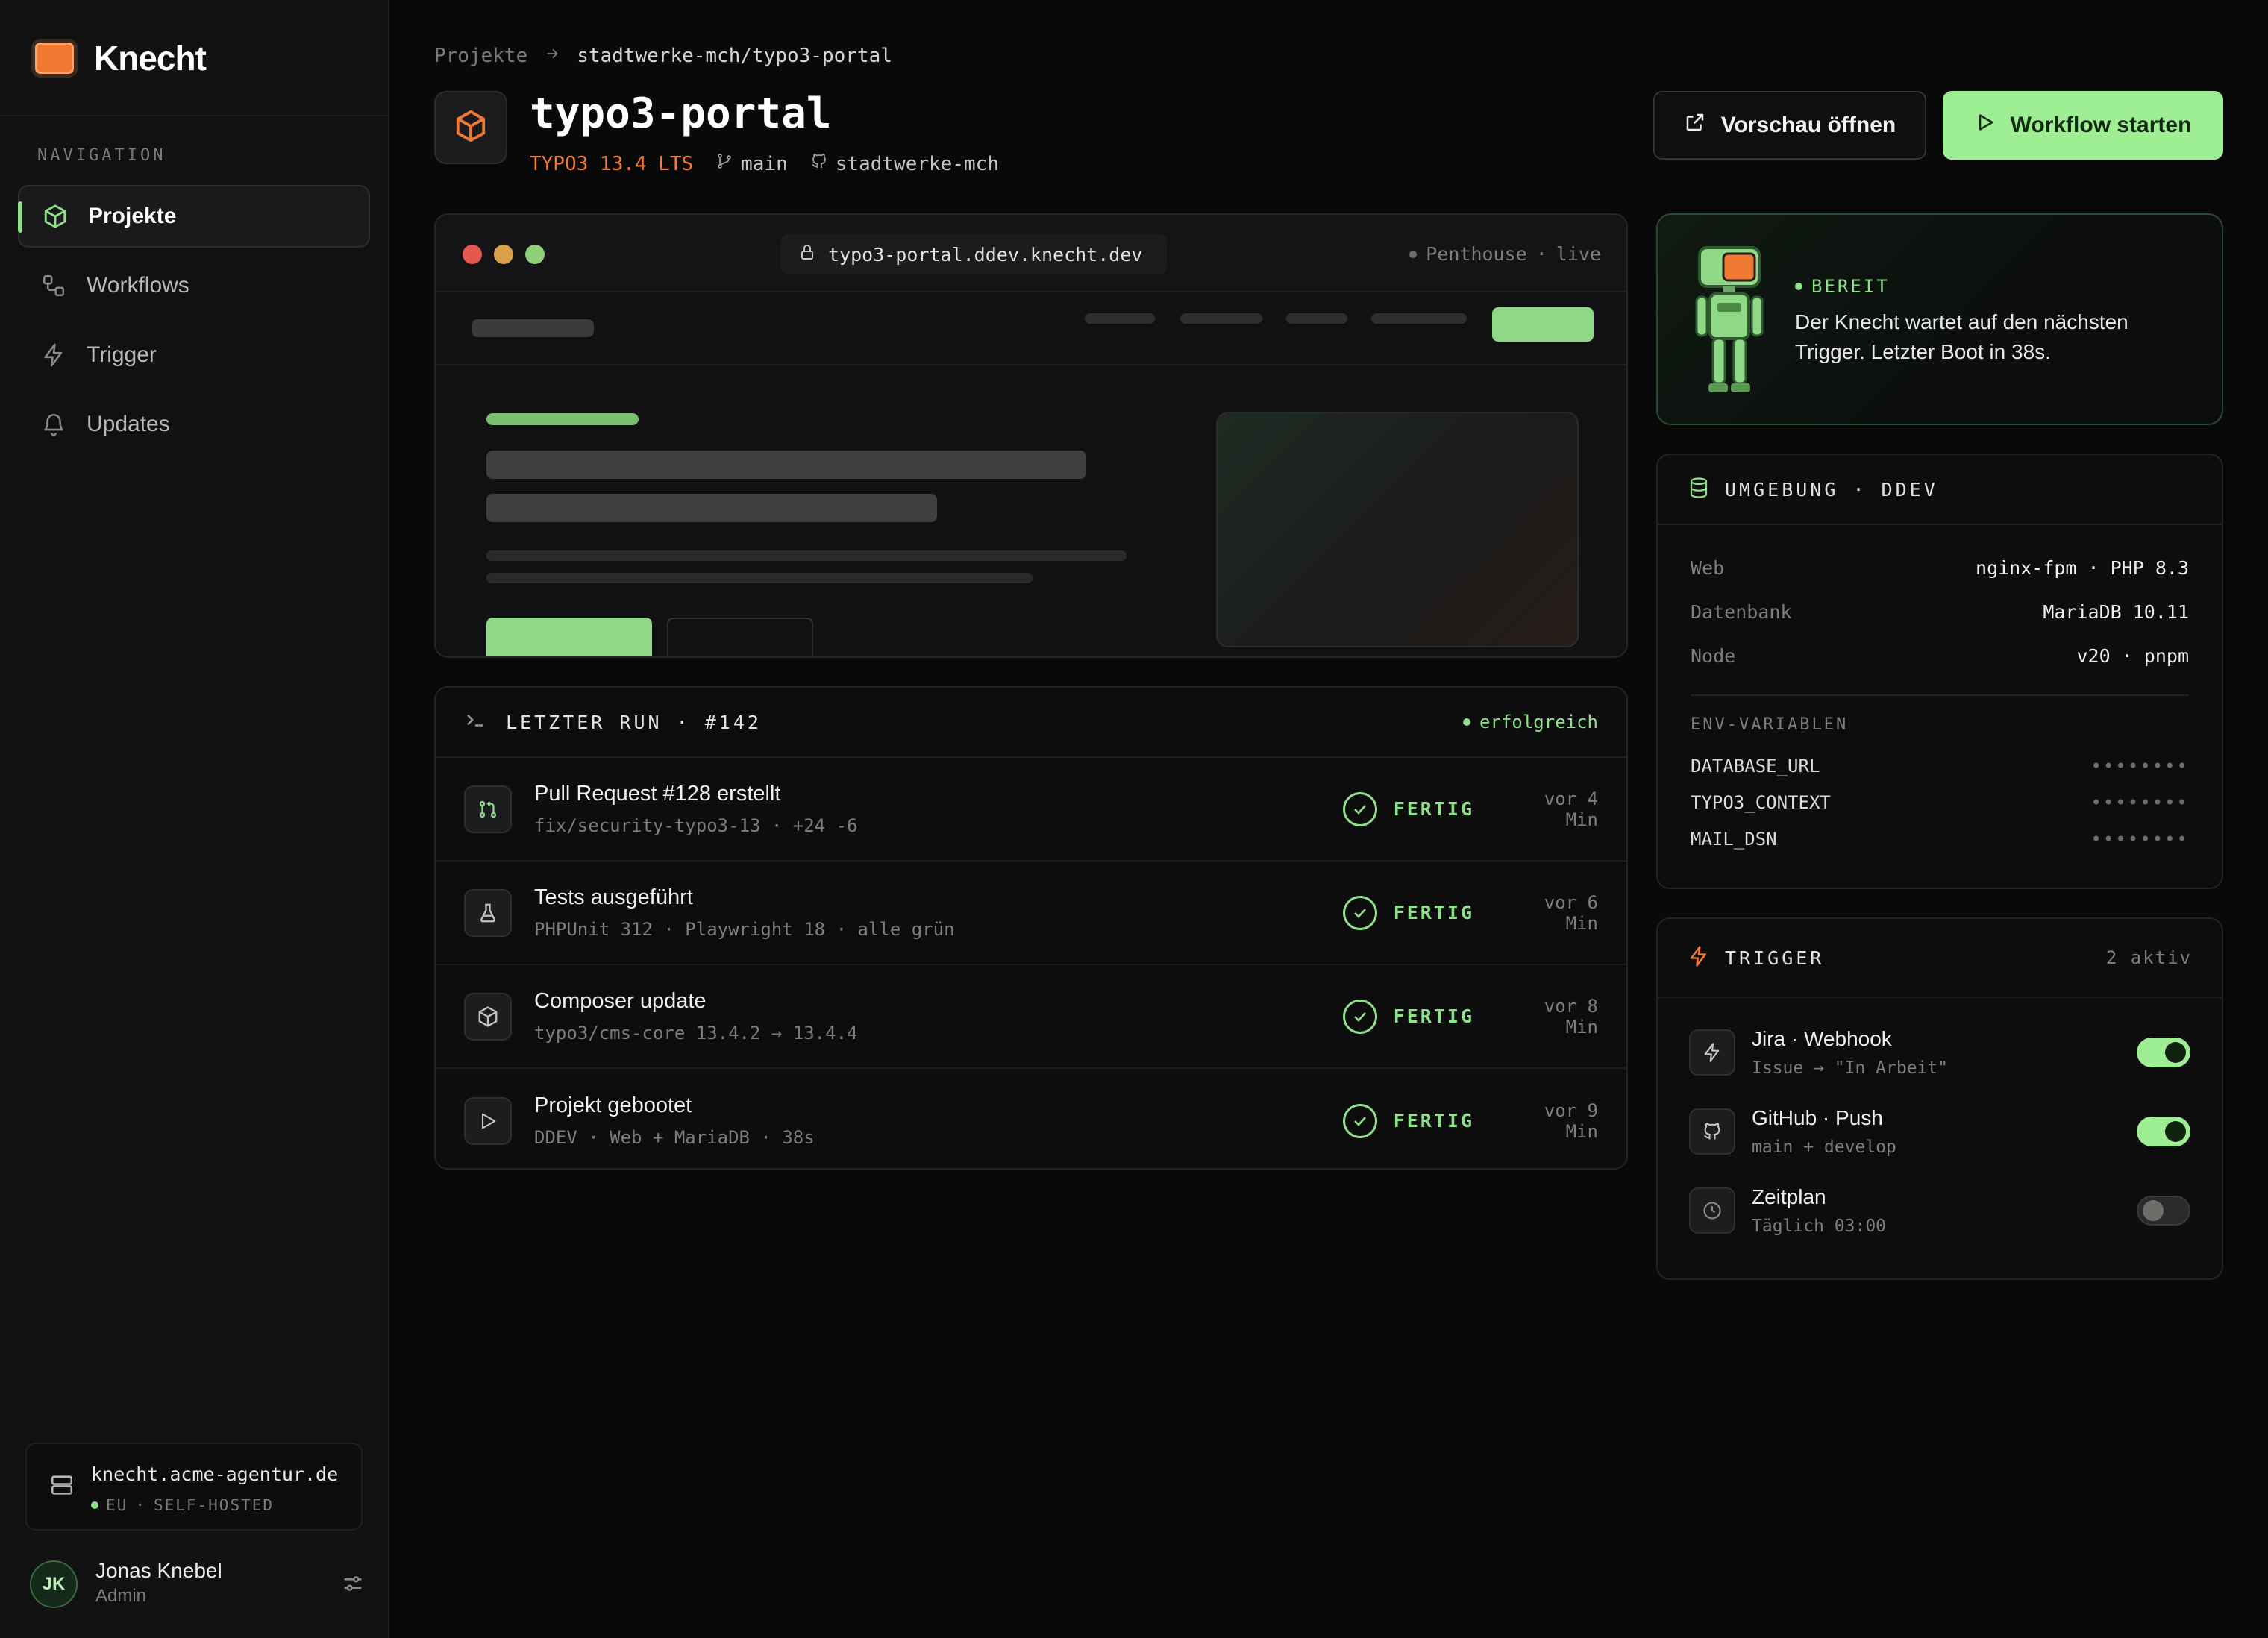 The width and height of the screenshot is (2268, 1638). I want to click on open-preview-button: Vorschau öffnen, so click(1789, 125).